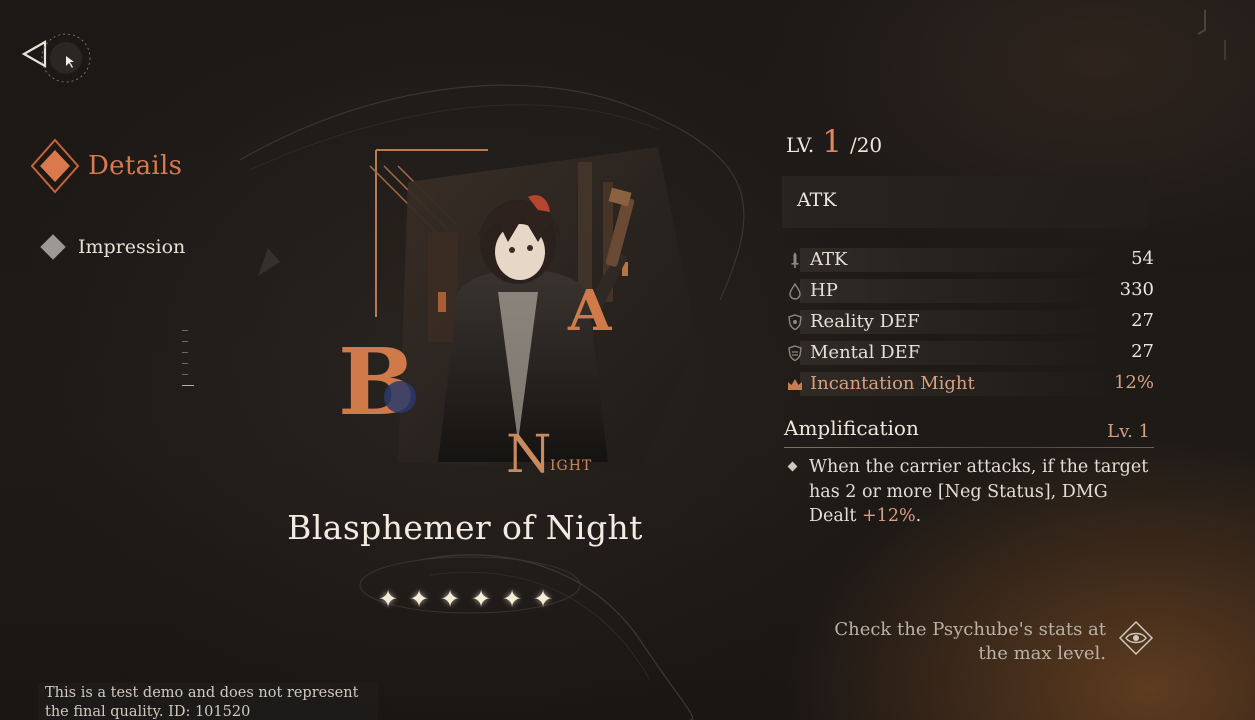 The width and height of the screenshot is (1255, 720). I want to click on psychube-artwork: B A N IGHT, so click(518, 313).